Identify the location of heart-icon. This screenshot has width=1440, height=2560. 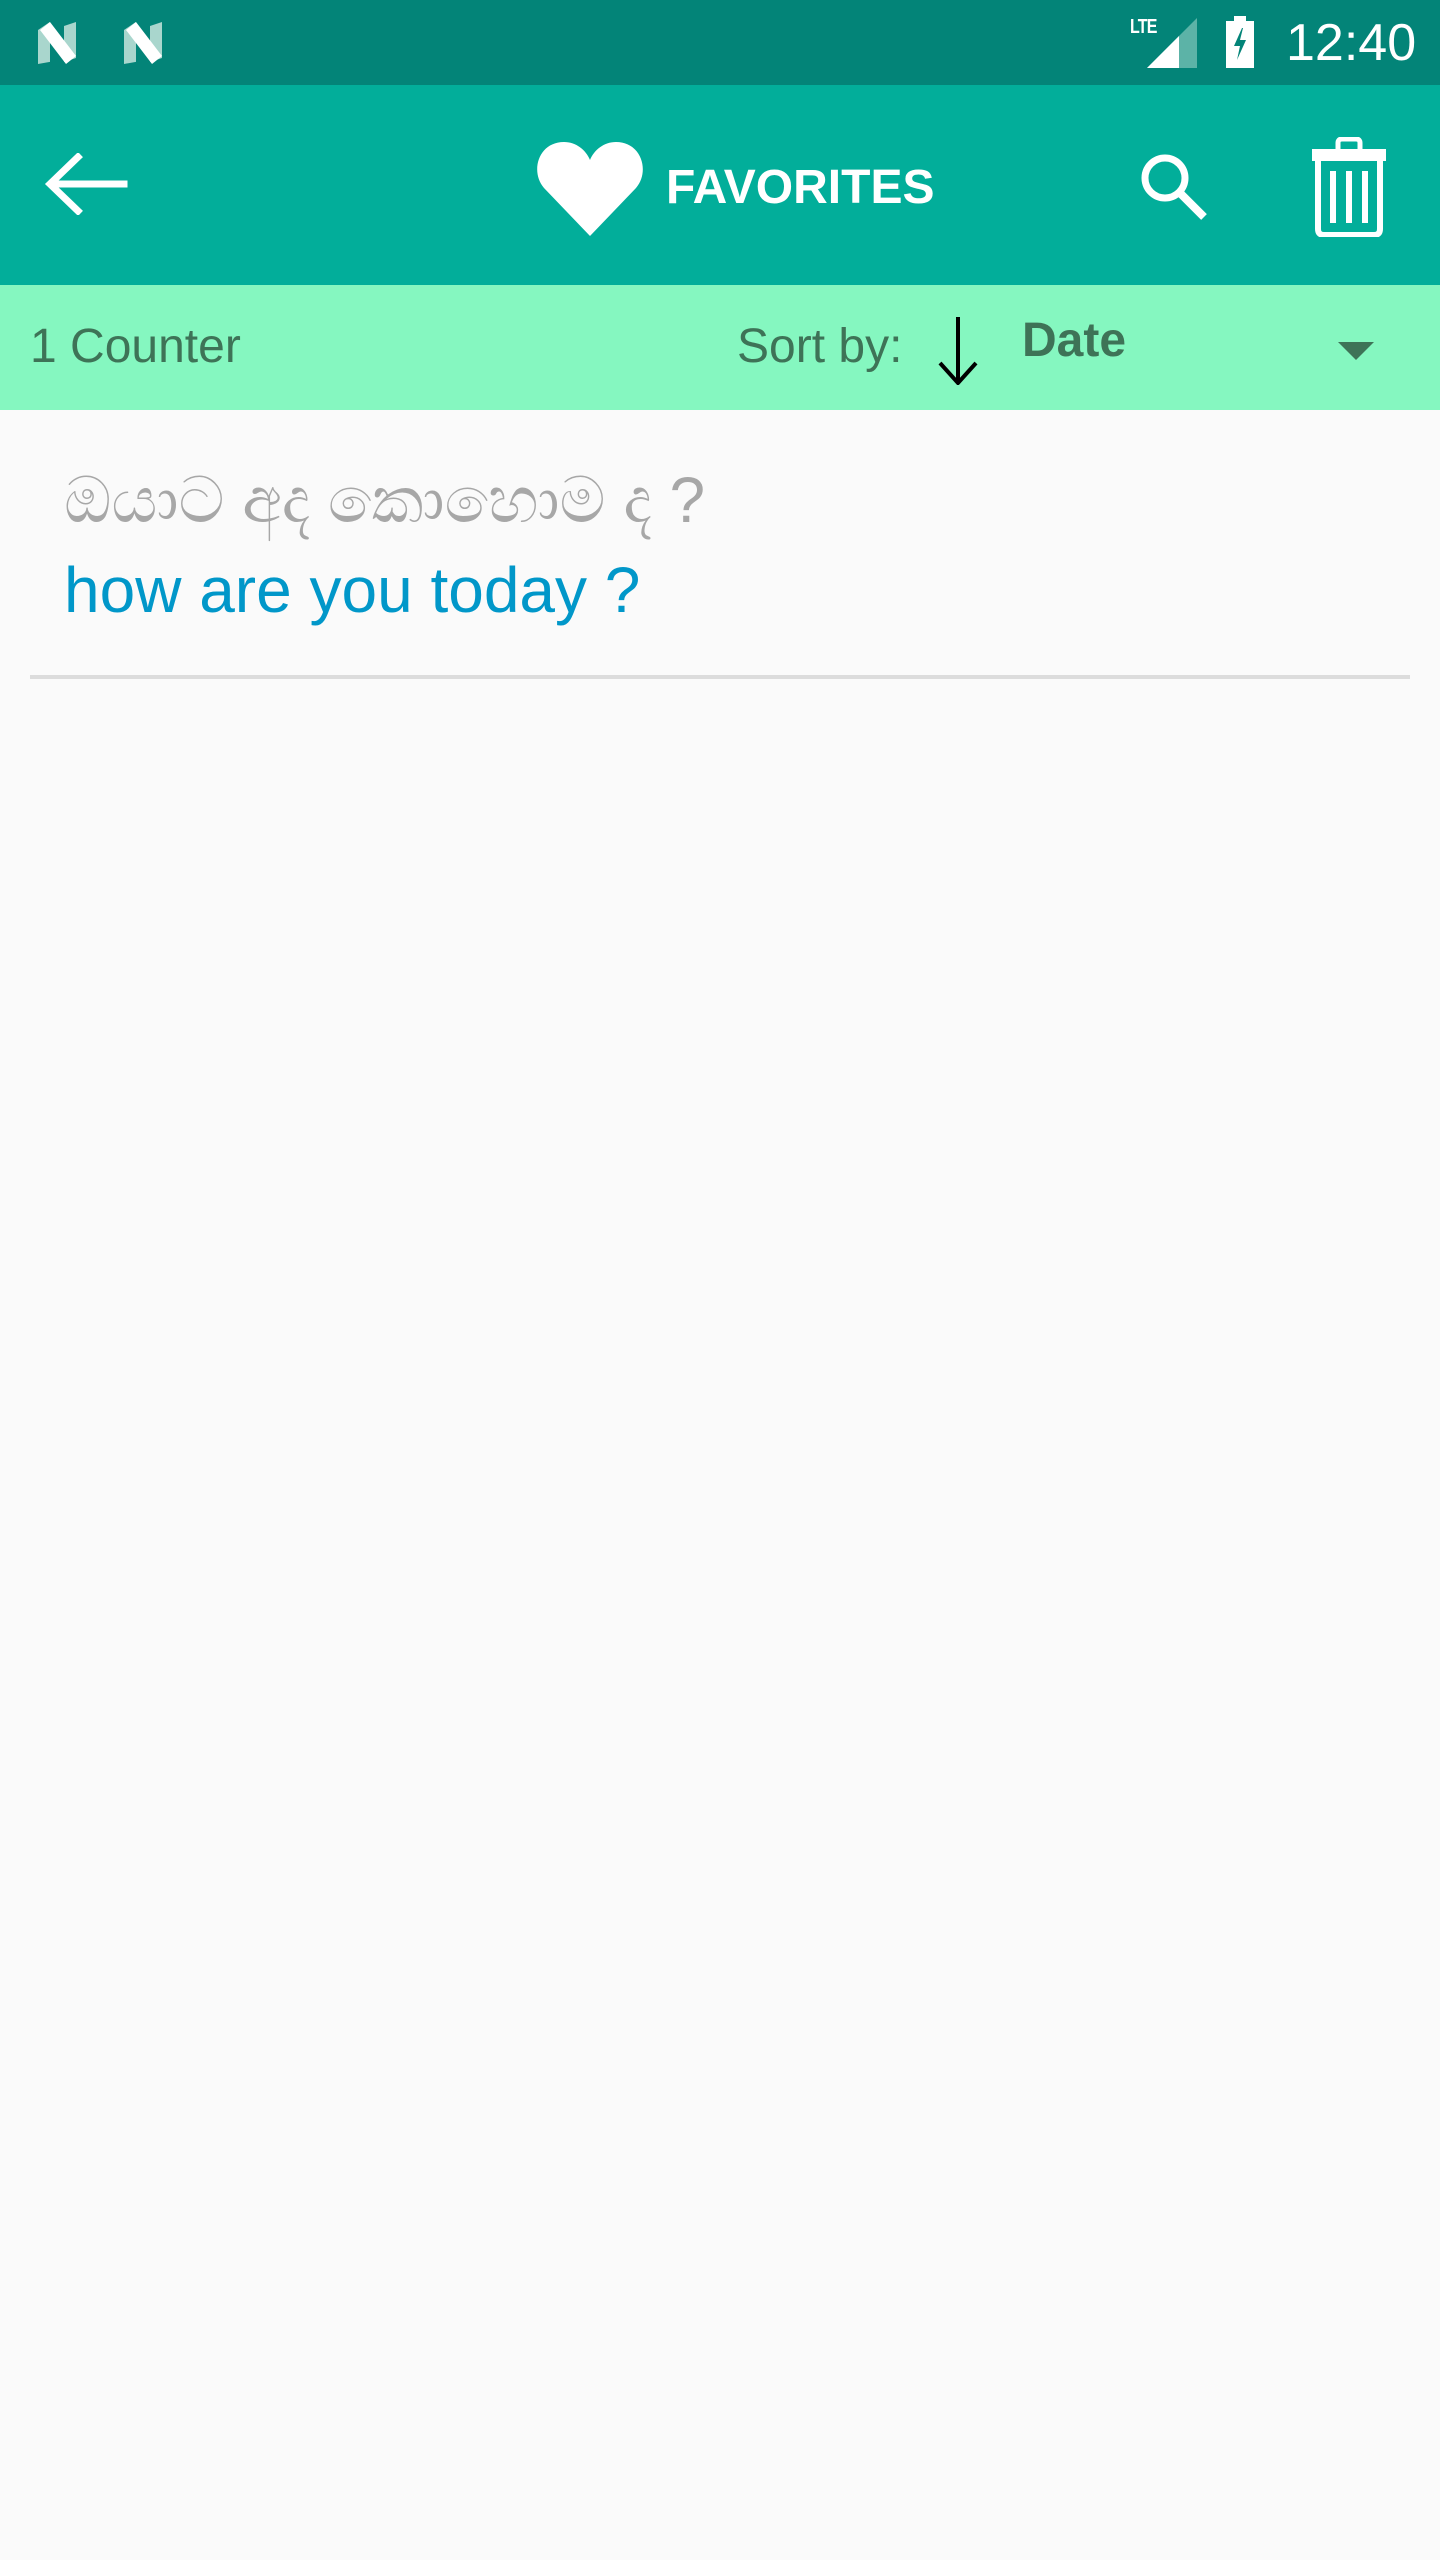
(590, 189).